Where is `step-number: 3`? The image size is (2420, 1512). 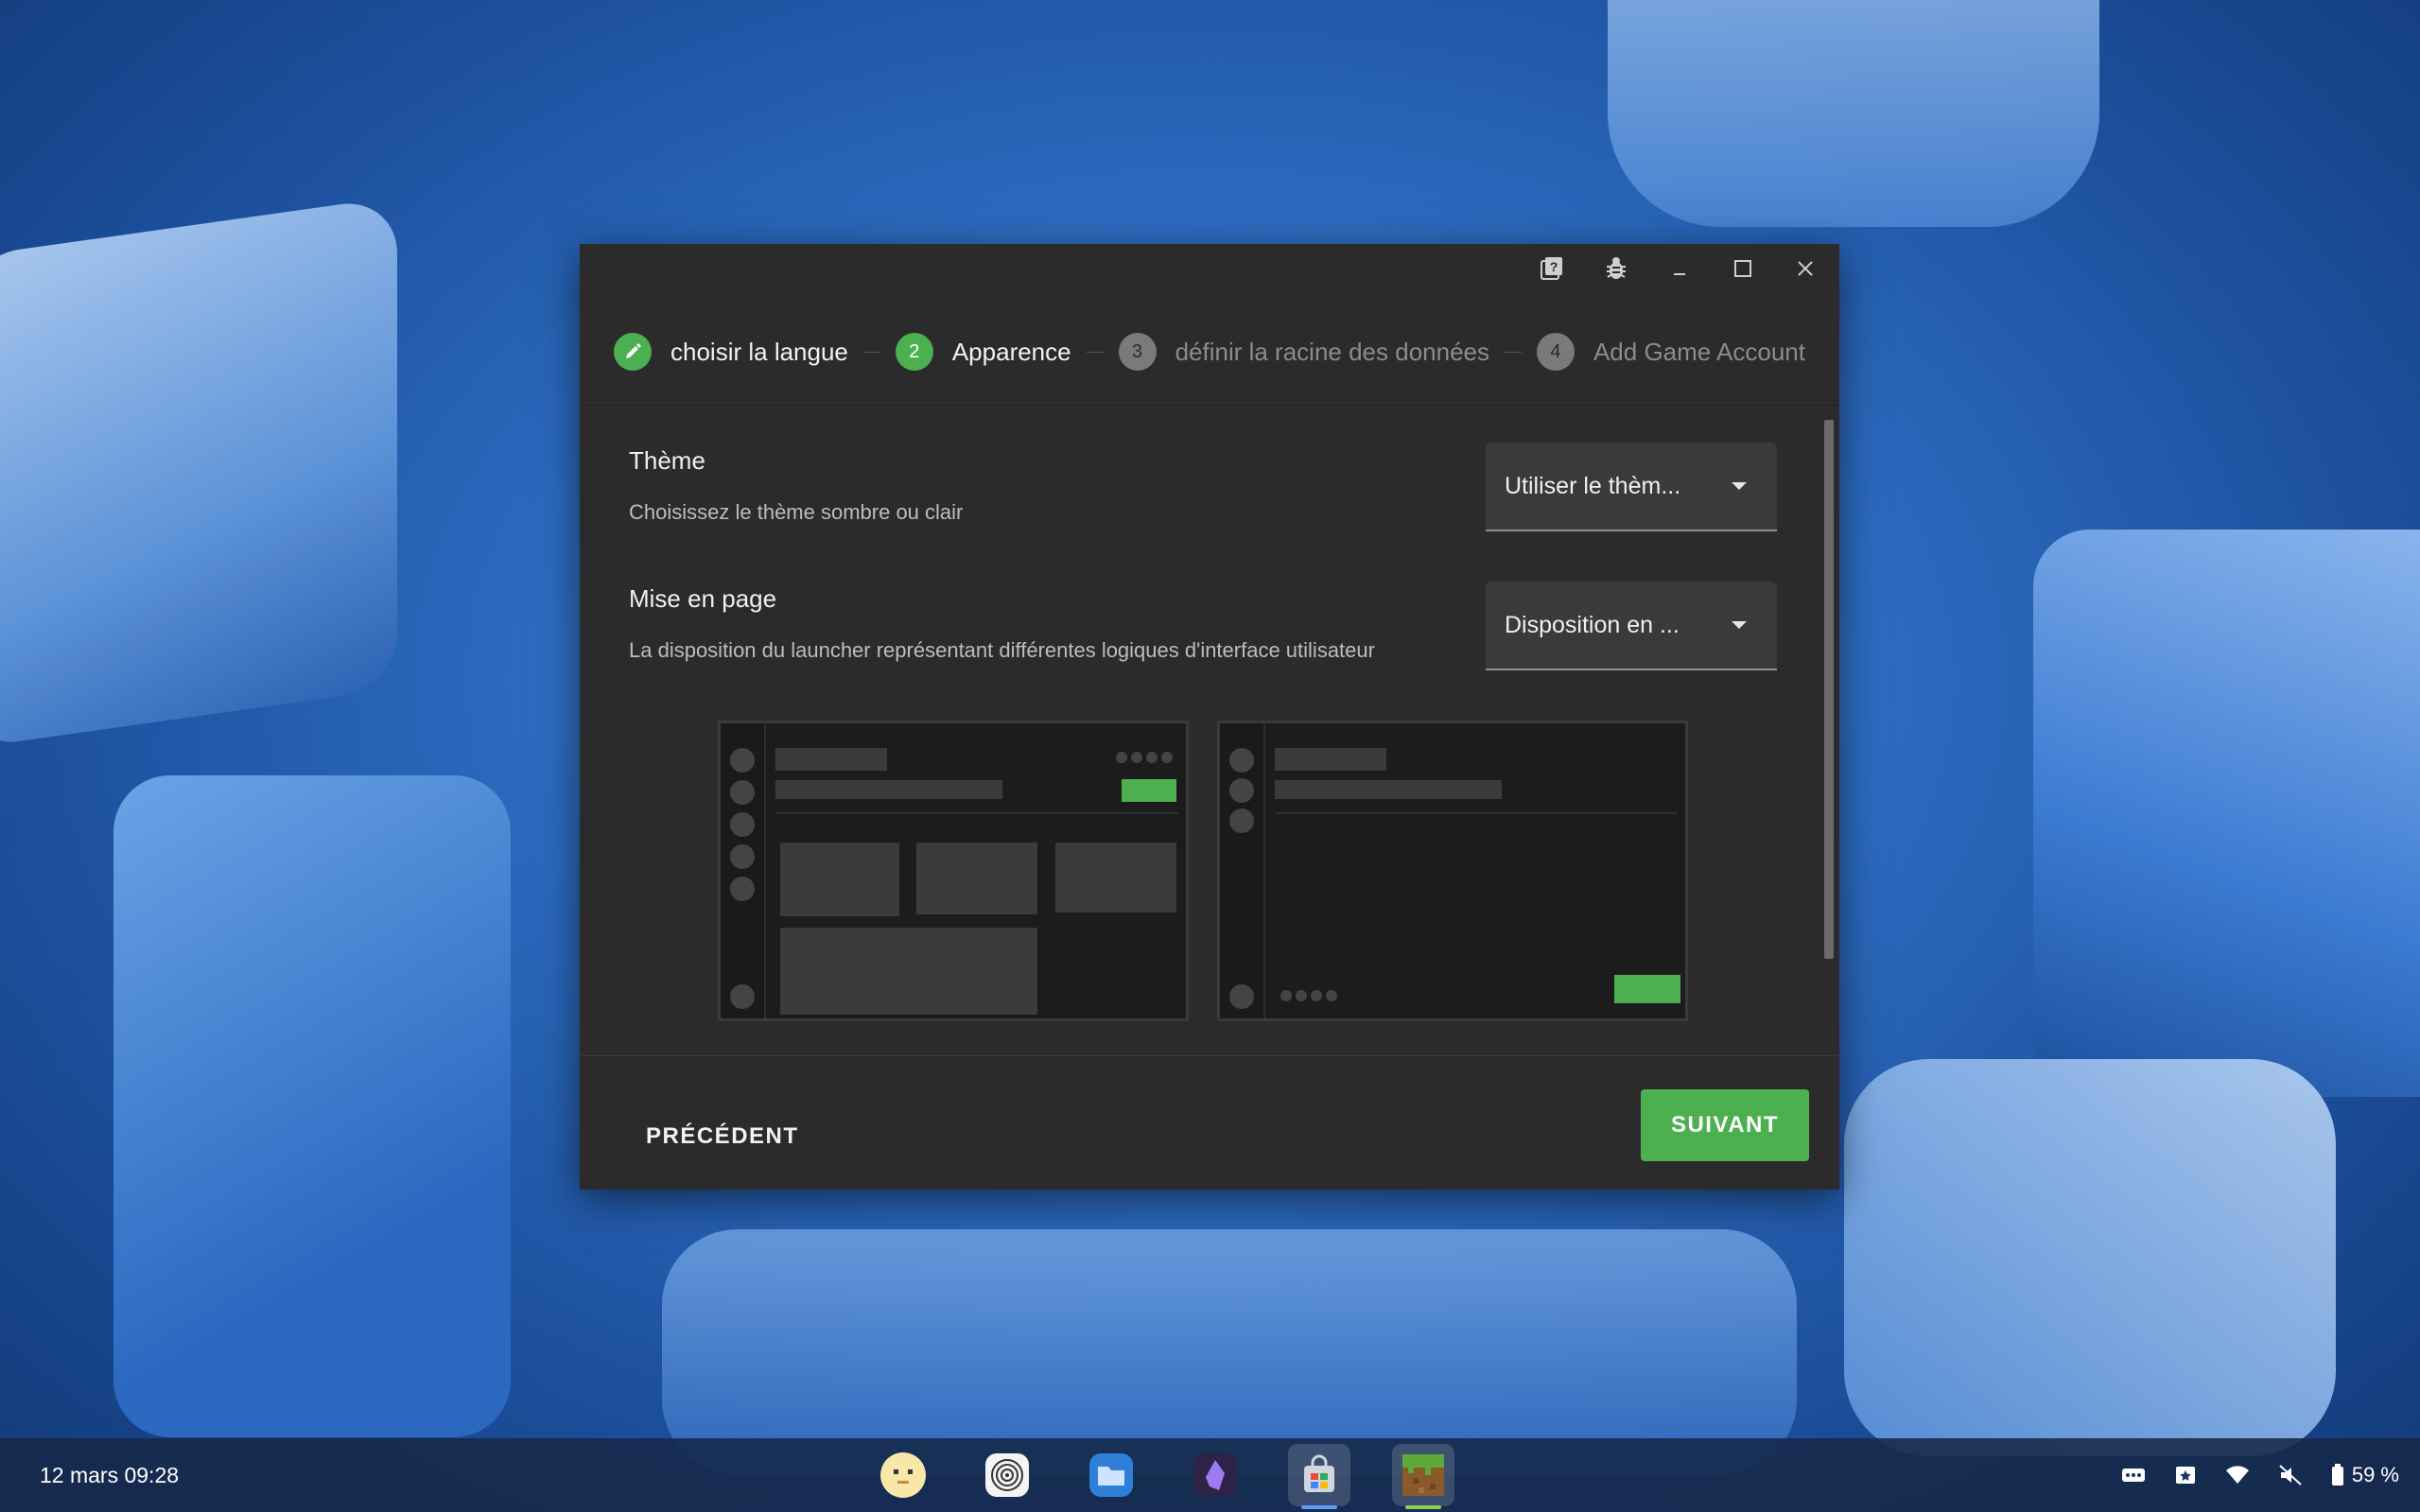 step-number: 3 is located at coordinates (1138, 352).